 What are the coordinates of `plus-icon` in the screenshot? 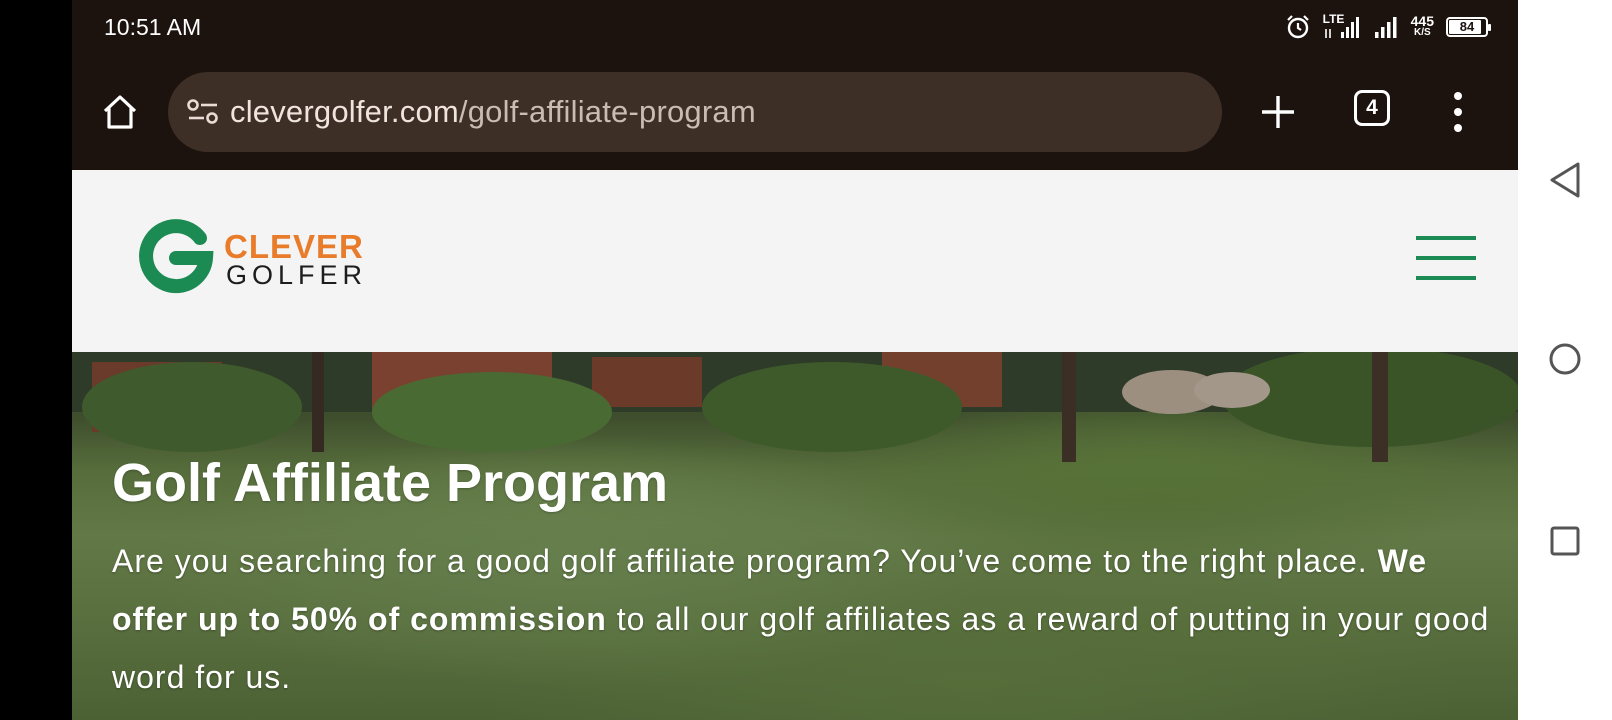 It's located at (1278, 112).